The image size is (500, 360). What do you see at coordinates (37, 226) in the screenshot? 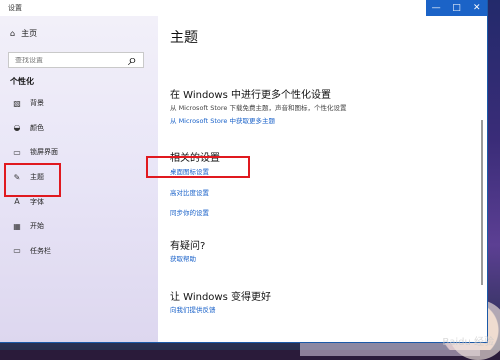
I see `sidebar-item-label: 开始` at bounding box center [37, 226].